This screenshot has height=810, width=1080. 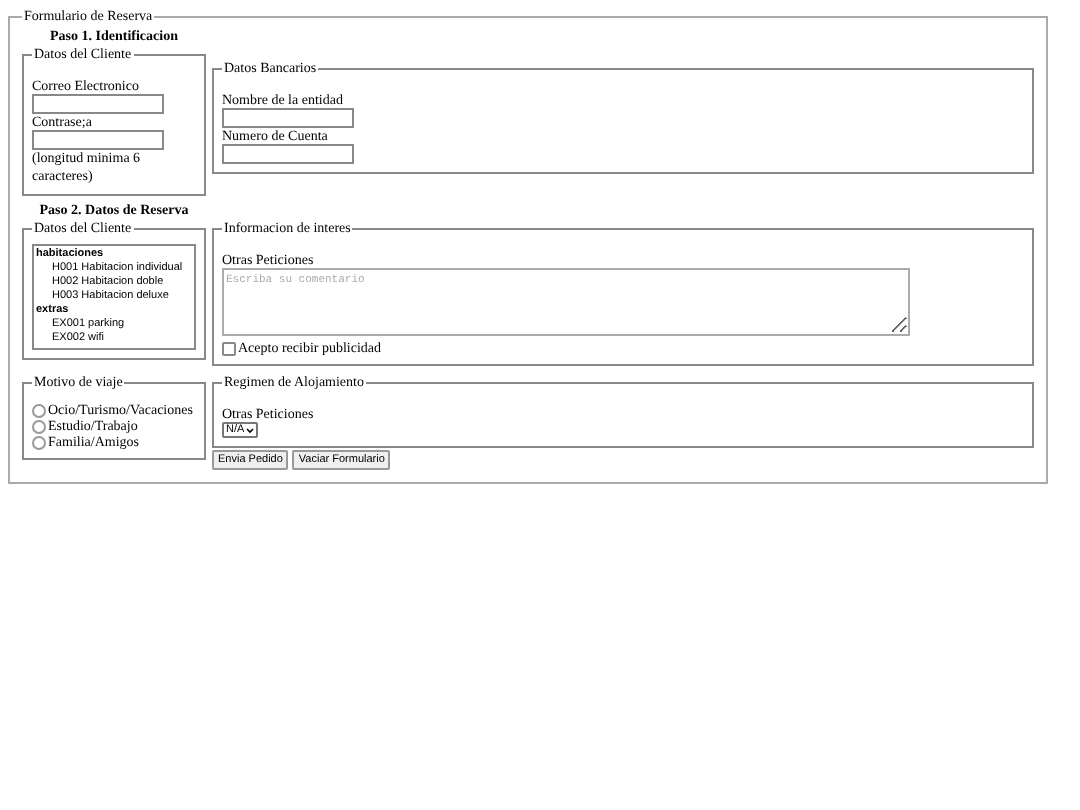 I want to click on chevron-down-icon, so click(x=250, y=430).